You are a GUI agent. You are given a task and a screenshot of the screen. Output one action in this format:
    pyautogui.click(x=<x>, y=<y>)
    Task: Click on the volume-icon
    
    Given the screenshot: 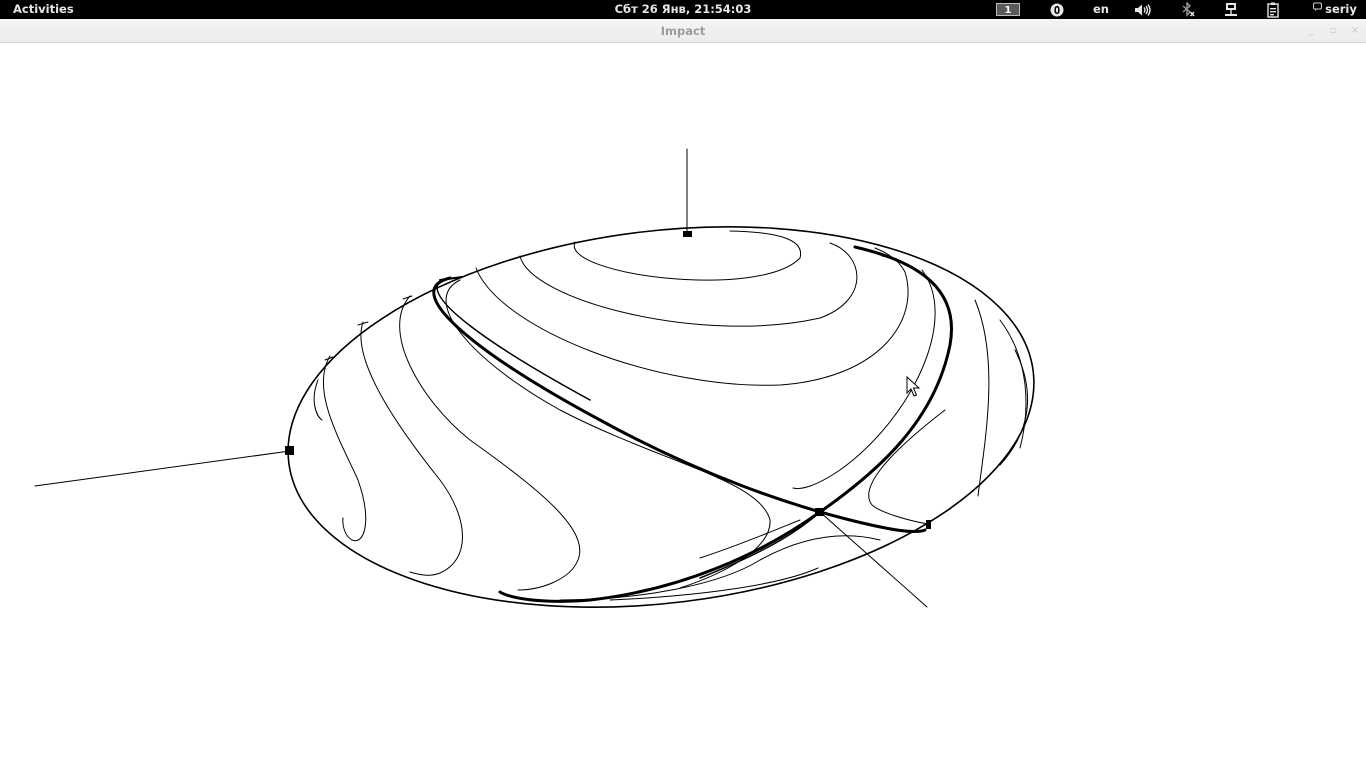 What is the action you would take?
    pyautogui.click(x=1143, y=9)
    